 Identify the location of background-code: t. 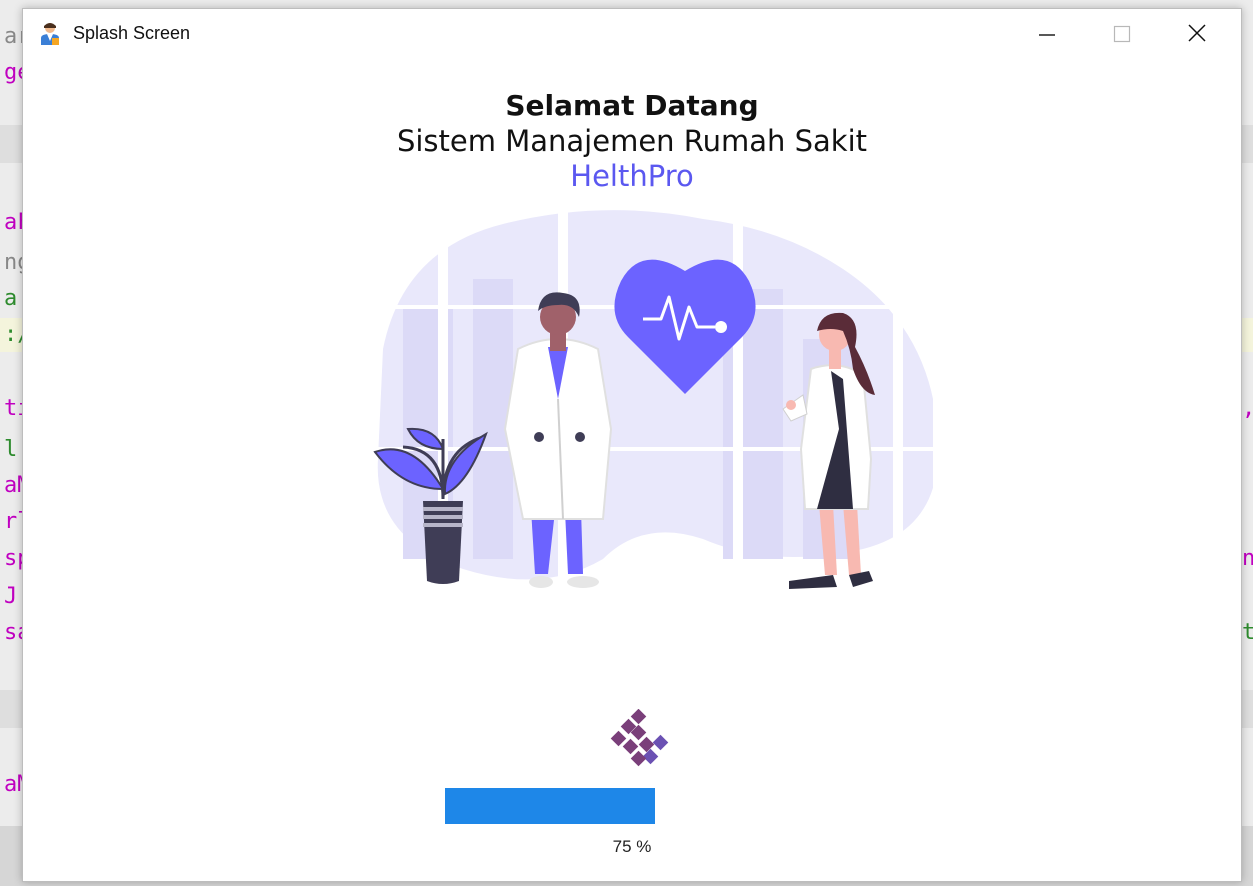
(1247, 632).